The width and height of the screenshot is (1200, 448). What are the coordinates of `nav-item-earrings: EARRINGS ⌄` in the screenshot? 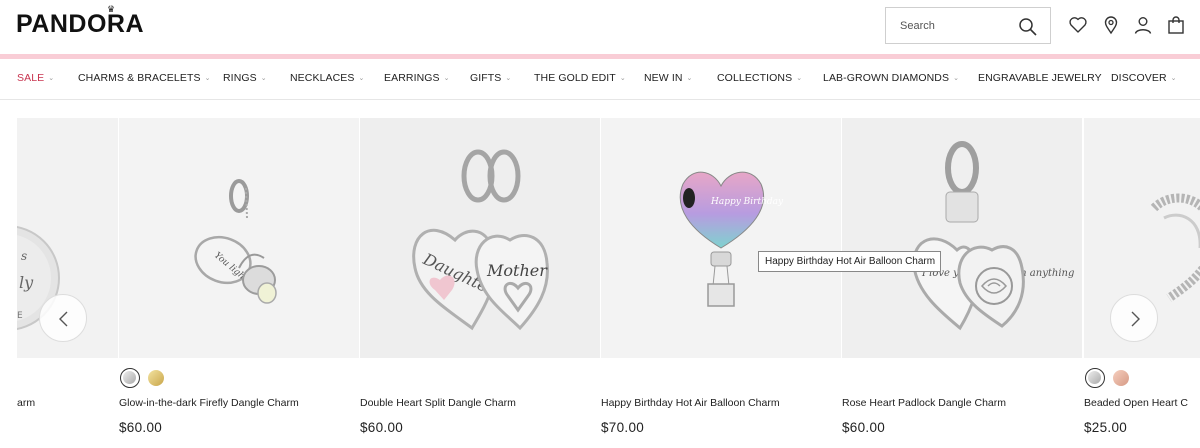 It's located at (417, 78).